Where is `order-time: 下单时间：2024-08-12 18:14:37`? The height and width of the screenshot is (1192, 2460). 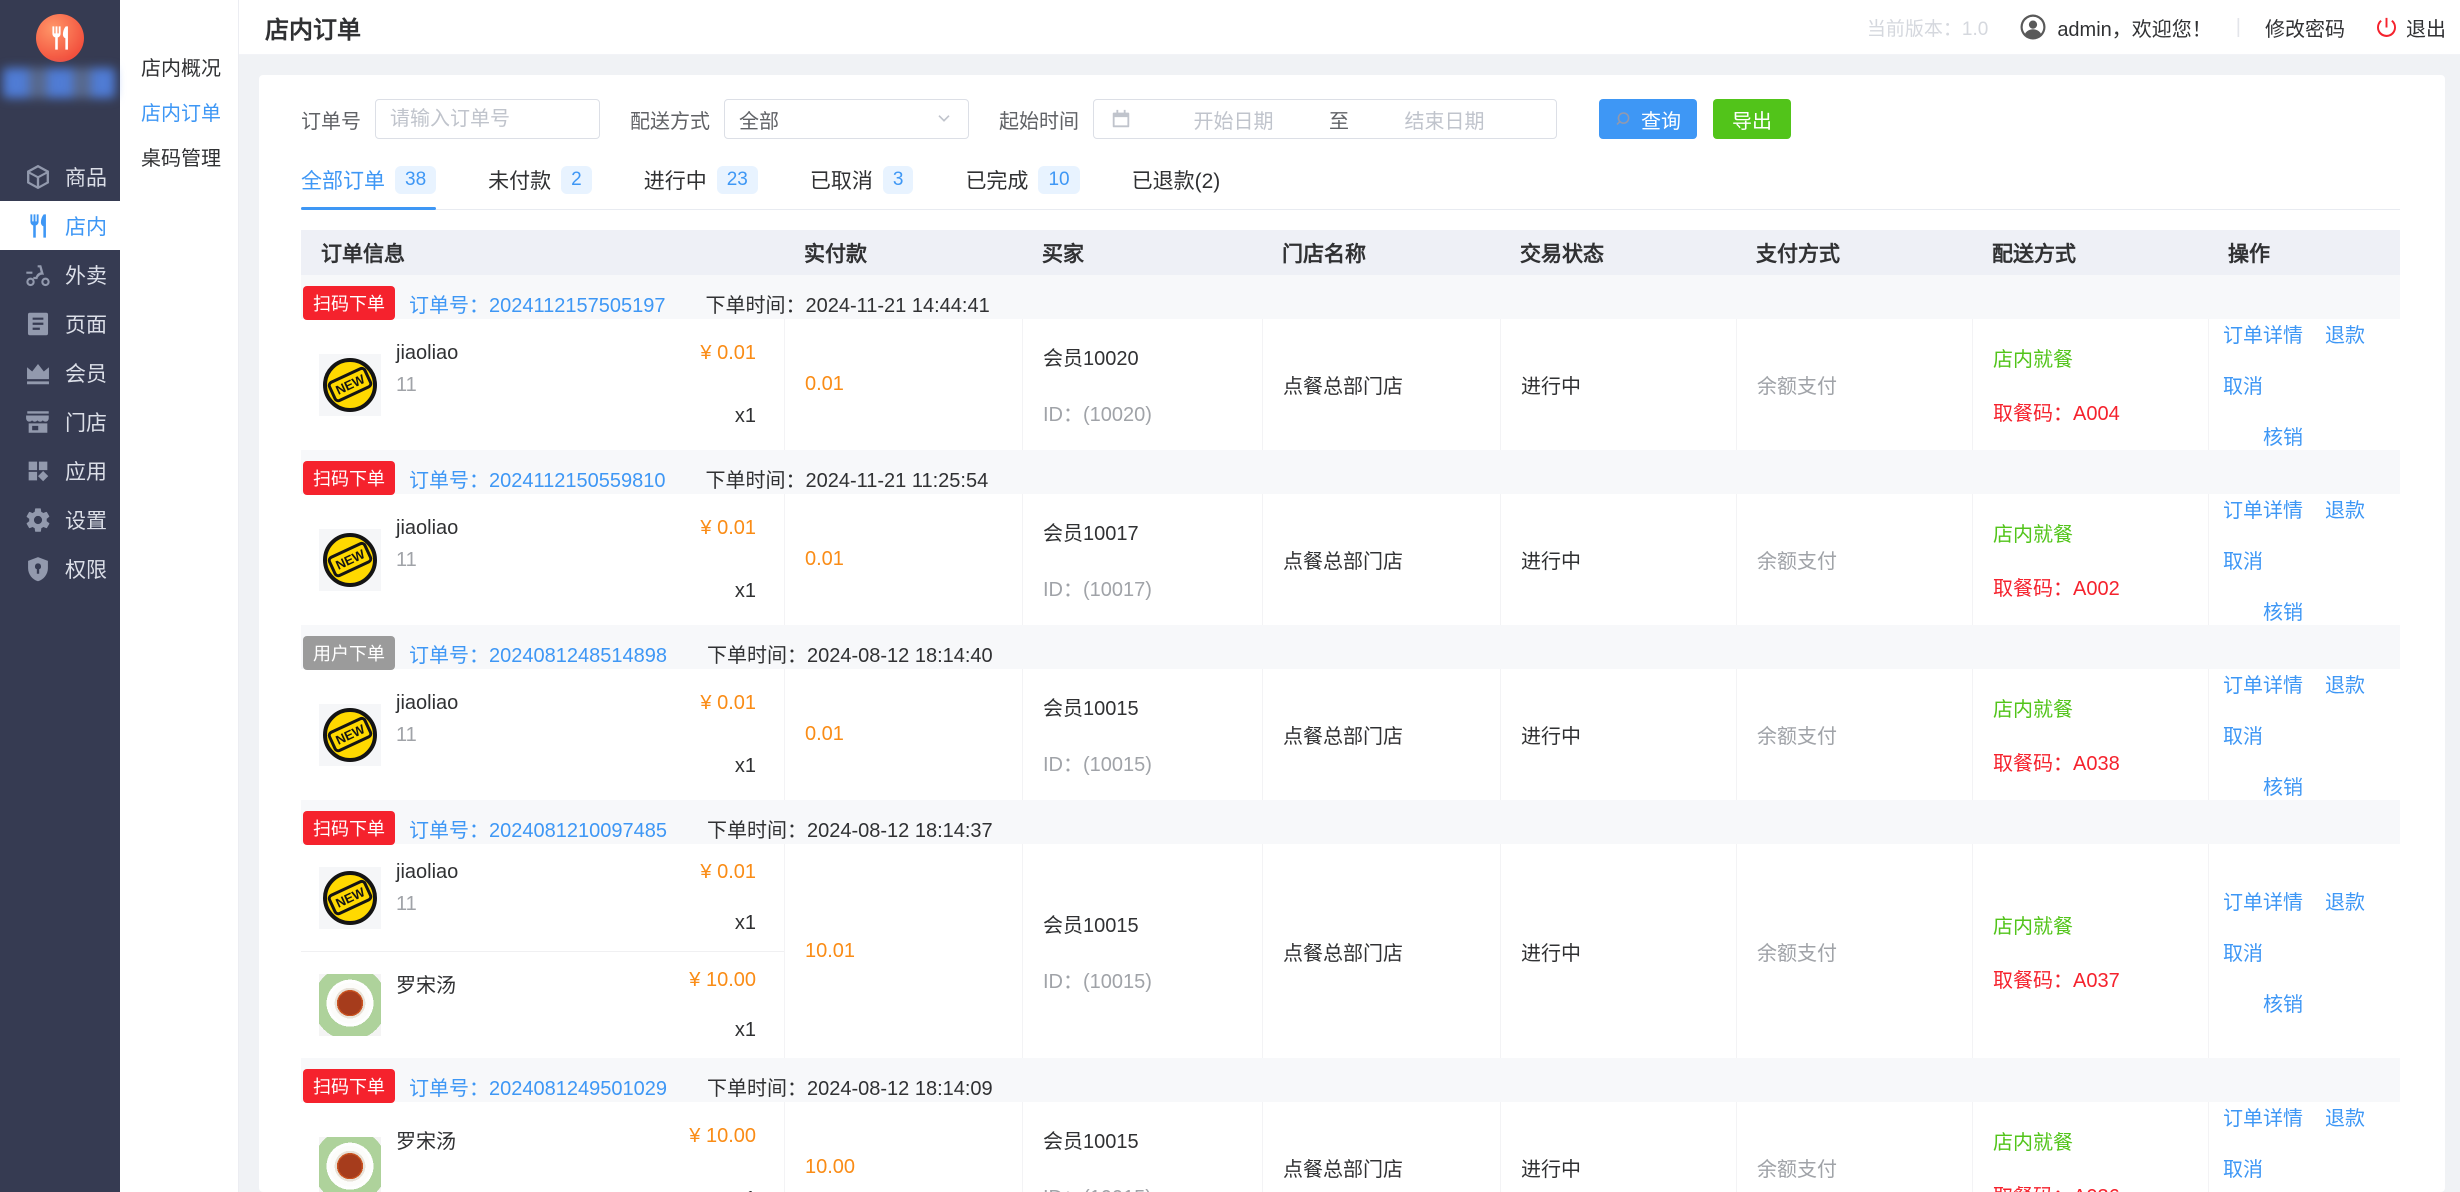
order-time: 下单时间：2024-08-12 18:14:37 is located at coordinates (849, 830).